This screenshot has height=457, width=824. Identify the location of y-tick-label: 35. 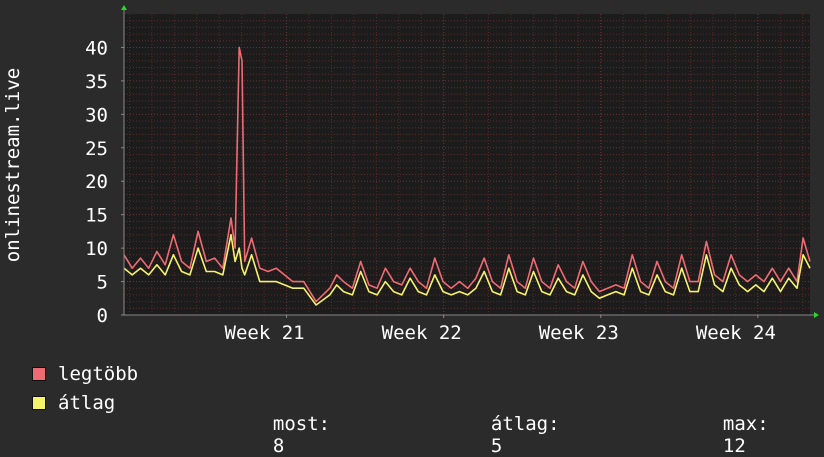
(96, 82).